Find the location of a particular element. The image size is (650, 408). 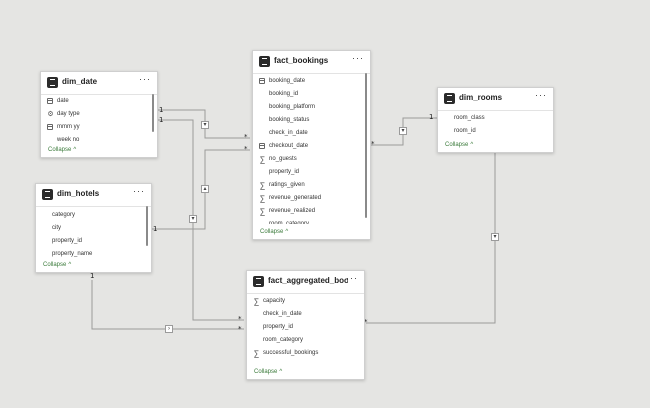

field-label: no_guests is located at coordinates (283, 159).